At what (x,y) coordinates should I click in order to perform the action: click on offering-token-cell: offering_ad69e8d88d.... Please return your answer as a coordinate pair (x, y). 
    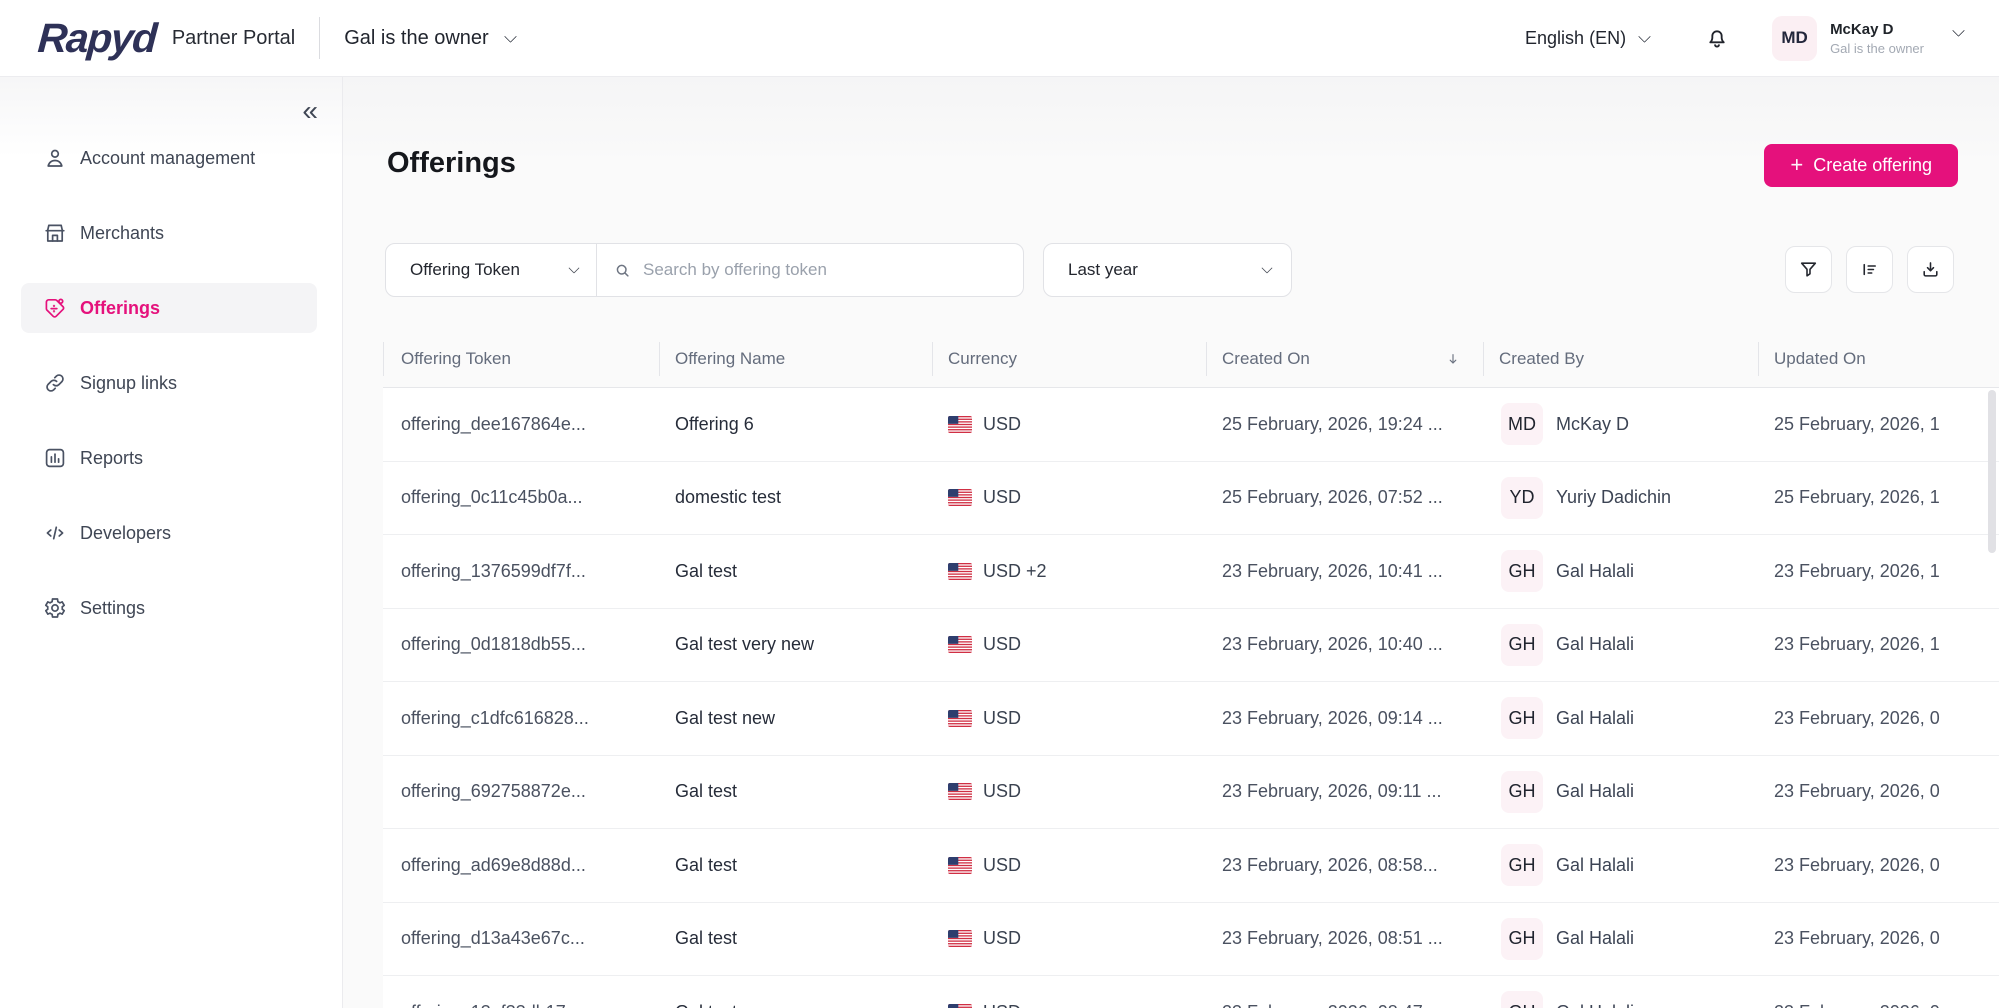
    Looking at the image, I should click on (493, 864).